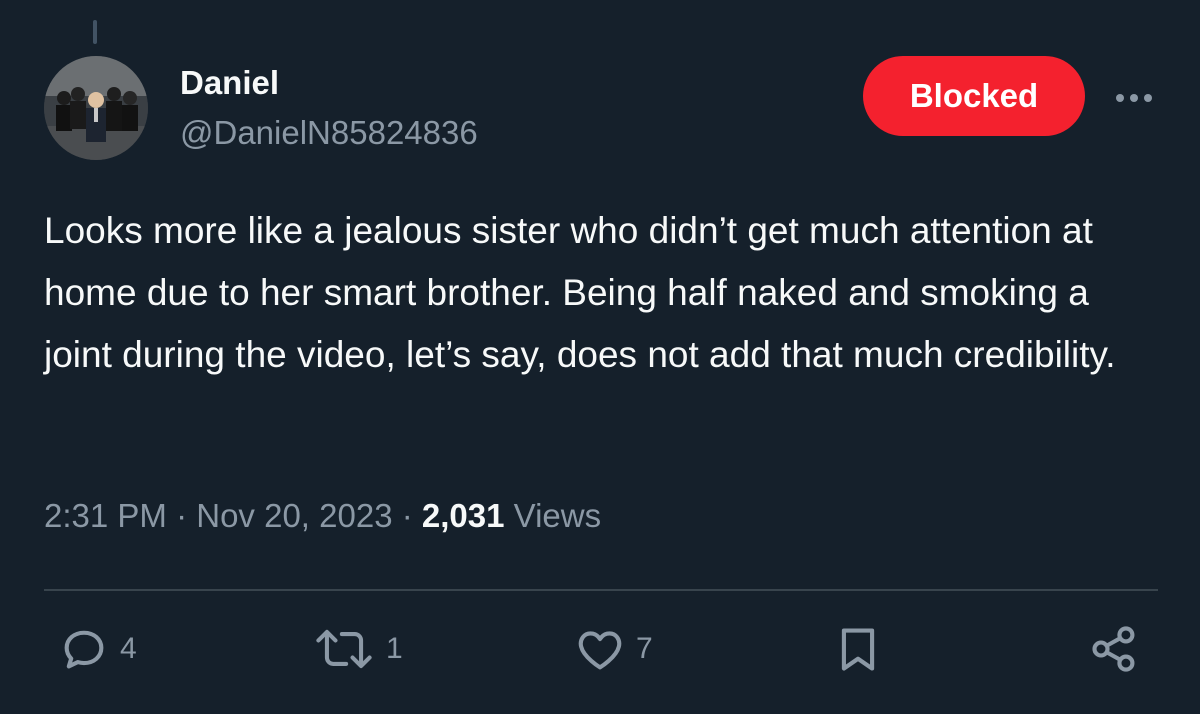 This screenshot has height=714, width=1200. What do you see at coordinates (463, 515) in the screenshot?
I see `views-count: 2,031` at bounding box center [463, 515].